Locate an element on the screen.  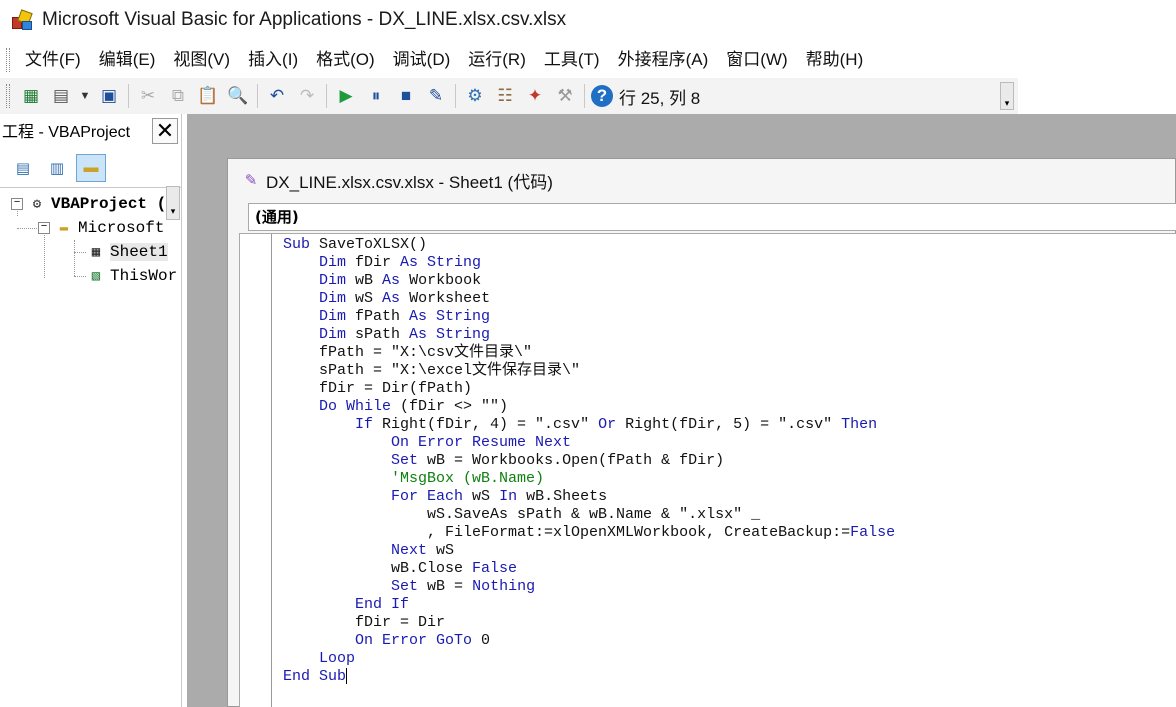
code-keyword: Next is located at coordinates (414, 550).